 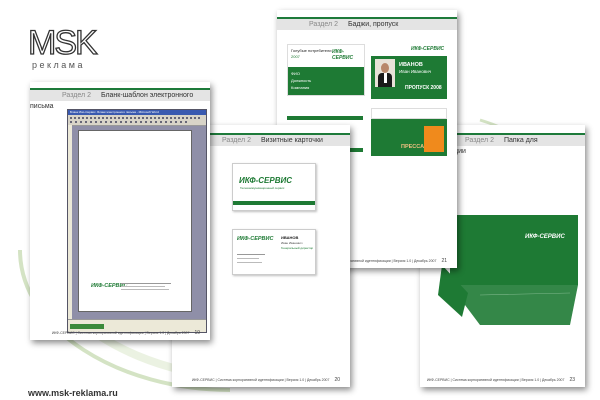 What do you see at coordinates (290, 237) in the screenshot?
I see `card-name: ИВАНОВ` at bounding box center [290, 237].